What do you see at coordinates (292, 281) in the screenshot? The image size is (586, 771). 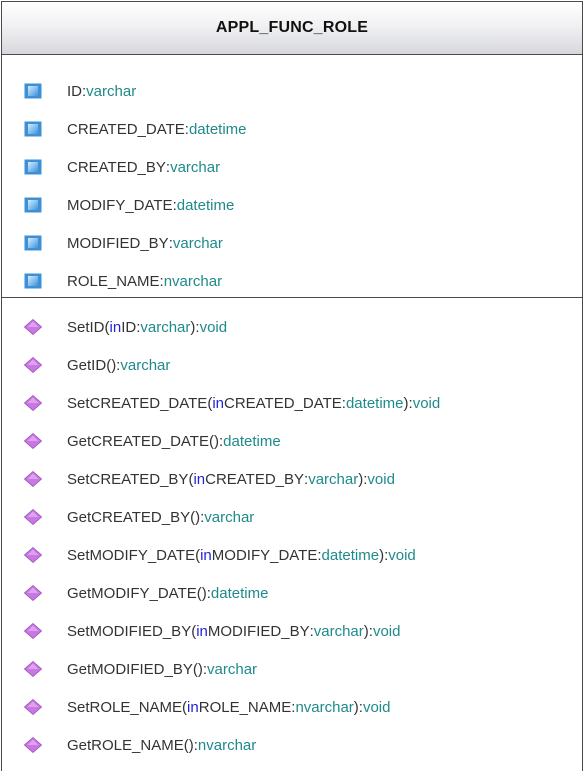 I see `attribute-row: ROLE_NAME: nvarchar` at bounding box center [292, 281].